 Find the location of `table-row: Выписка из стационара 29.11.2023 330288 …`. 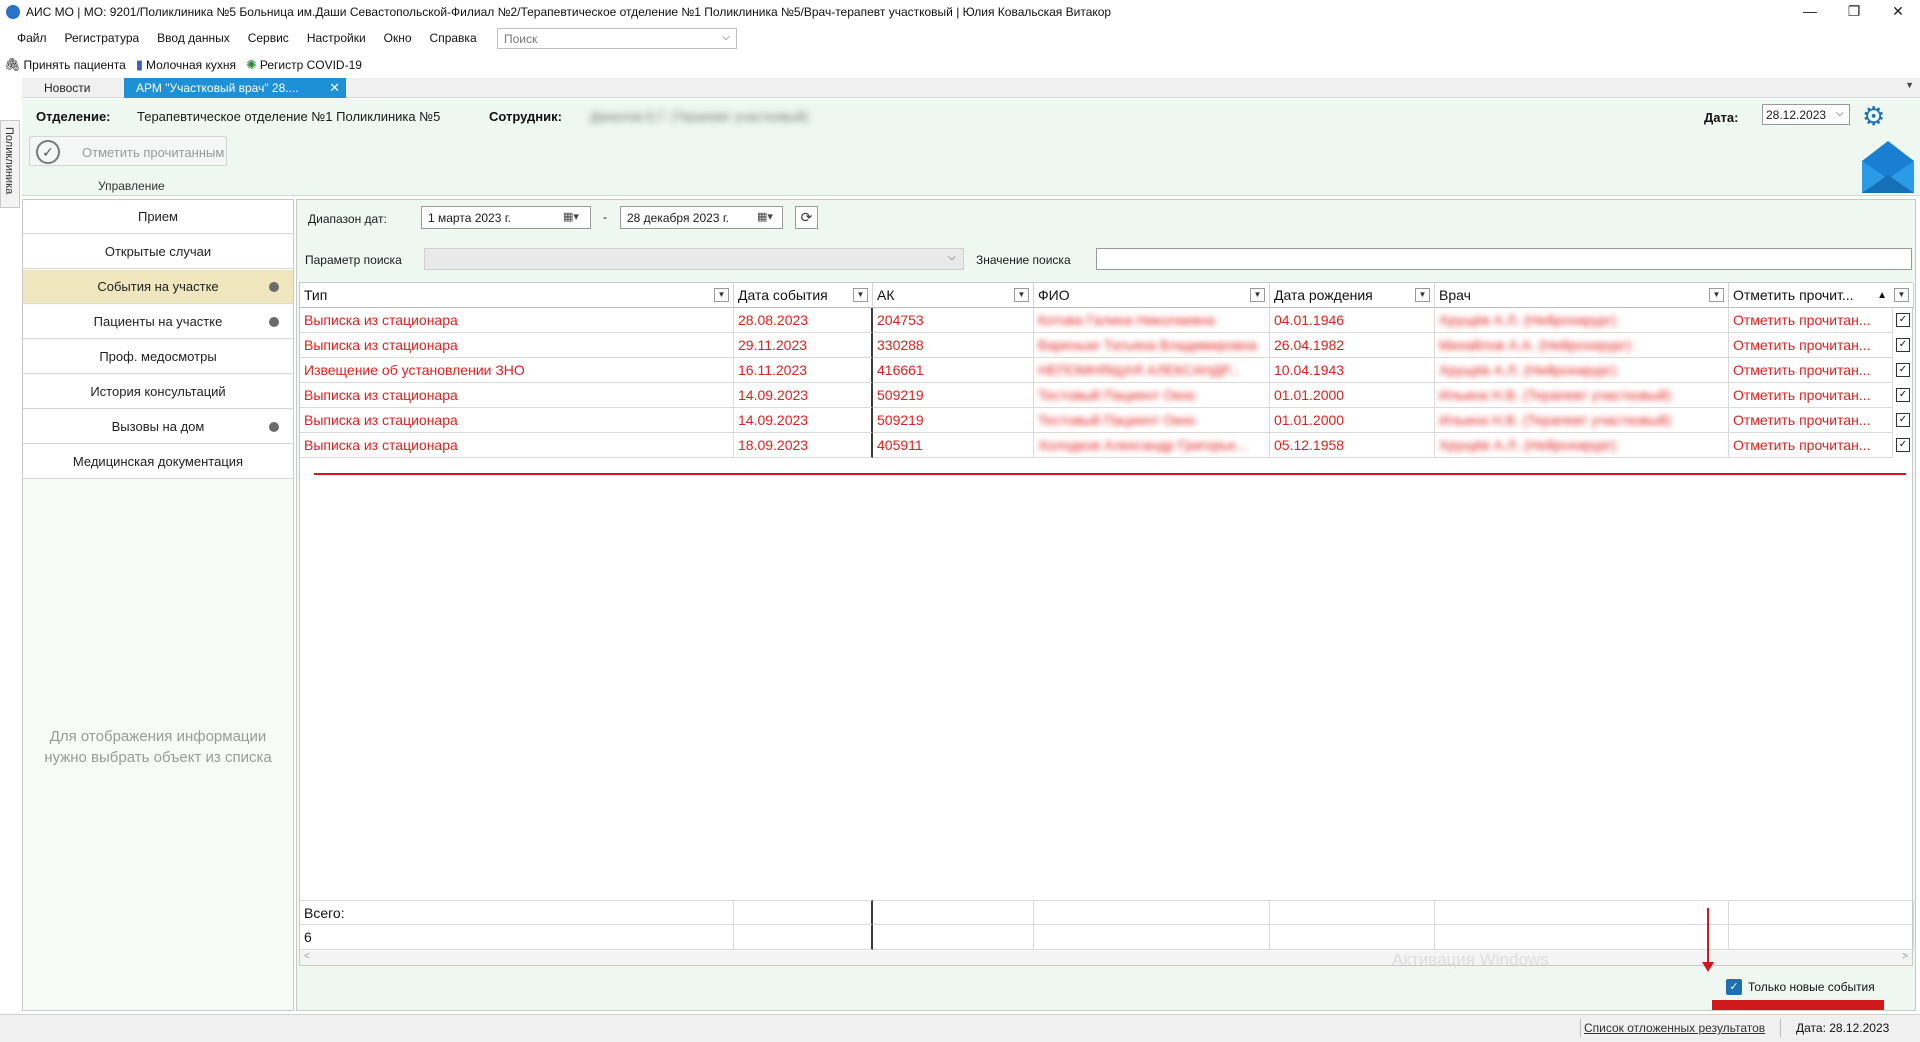

table-row: Выписка из стационара 29.11.2023 330288 … is located at coordinates (1107, 345).